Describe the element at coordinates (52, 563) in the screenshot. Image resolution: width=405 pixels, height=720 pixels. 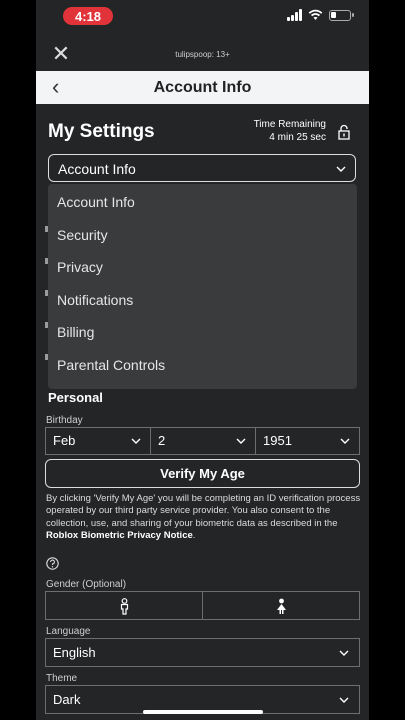
I see `help-icon` at that location.